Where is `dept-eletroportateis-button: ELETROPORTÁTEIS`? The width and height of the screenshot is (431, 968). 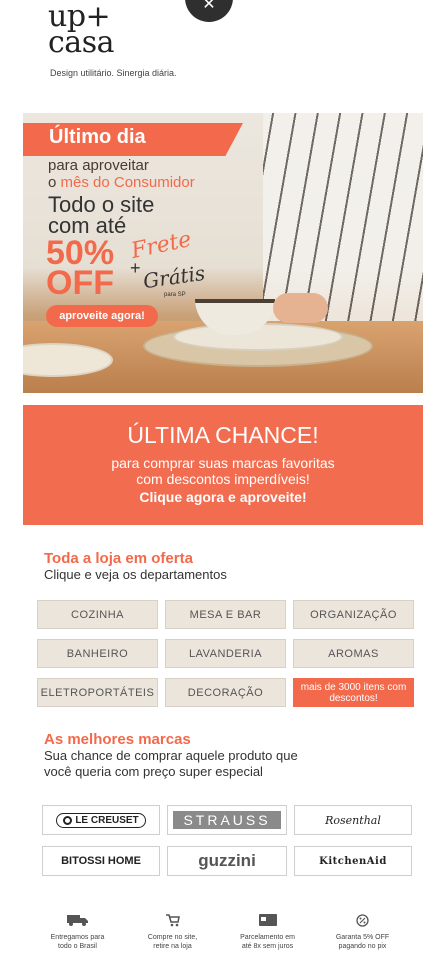 dept-eletroportateis-button: ELETROPORTÁTEIS is located at coordinates (97, 692).